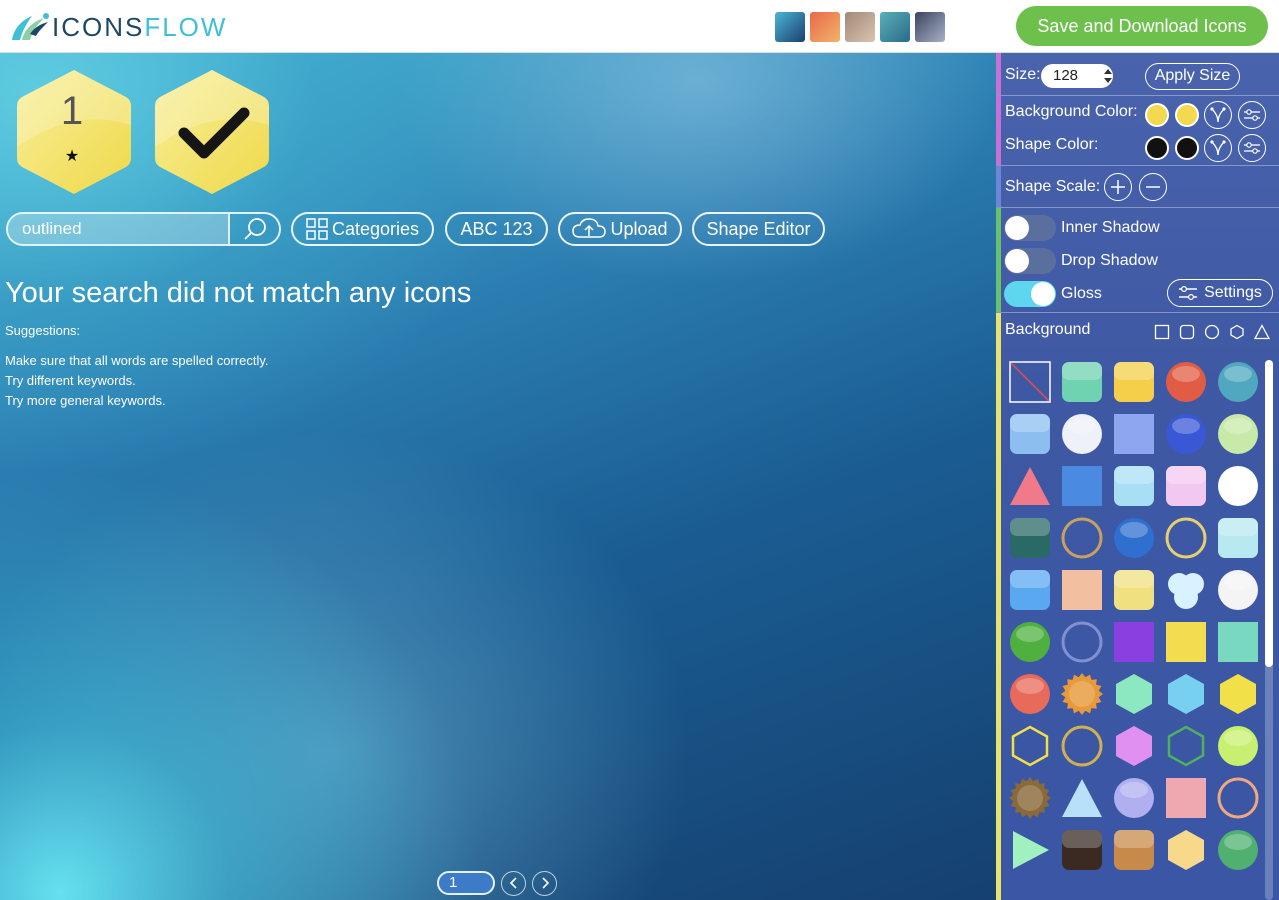  Describe the element at coordinates (1187, 332) in the screenshot. I see `rounded-square-filter-icon` at that location.